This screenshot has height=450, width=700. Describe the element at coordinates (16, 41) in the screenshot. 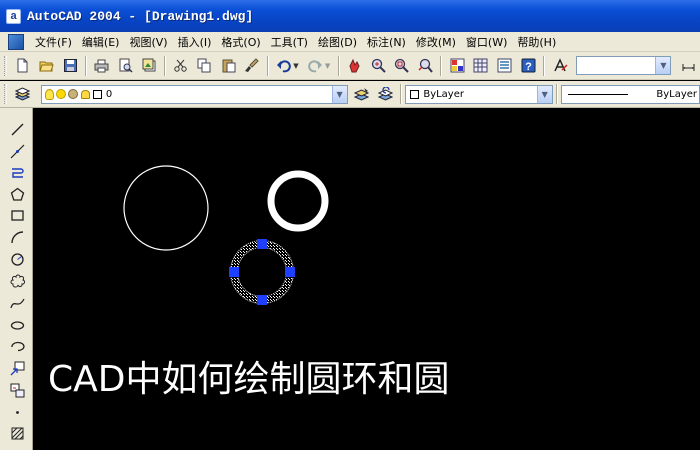

I see `document-icon` at that location.